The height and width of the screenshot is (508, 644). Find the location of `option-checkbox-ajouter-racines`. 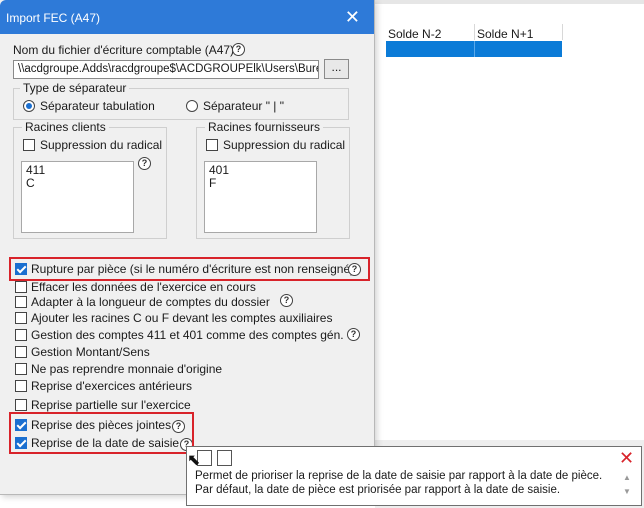

option-checkbox-ajouter-racines is located at coordinates (21, 318).